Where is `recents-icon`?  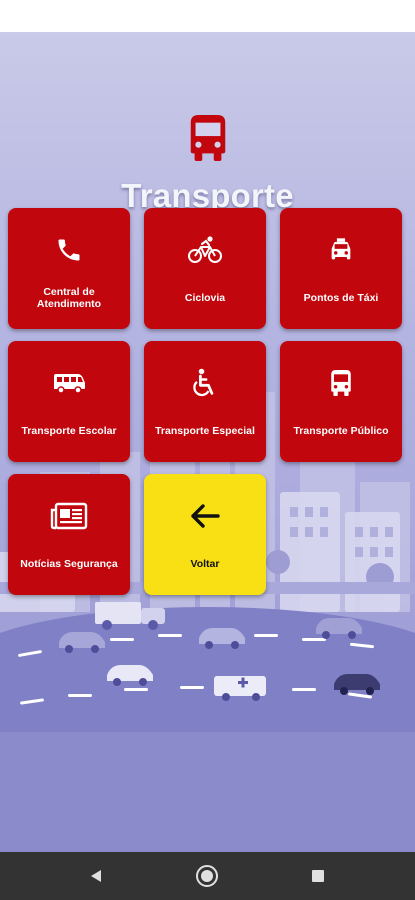
recents-icon is located at coordinates (318, 876).